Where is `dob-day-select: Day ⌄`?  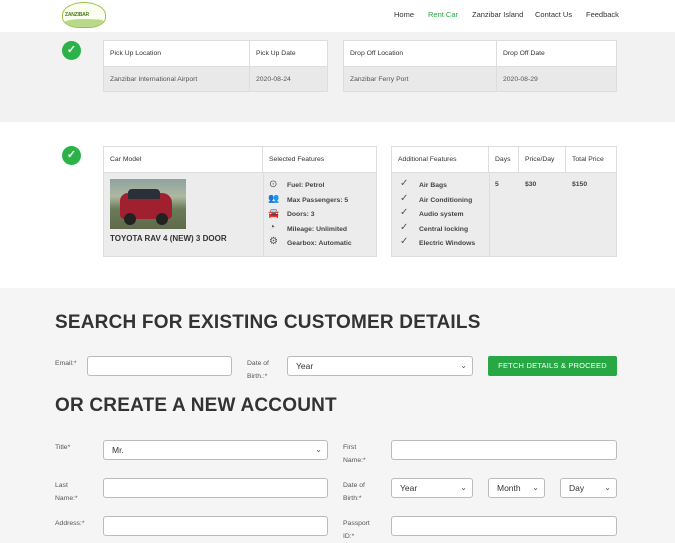
dob-day-select: Day ⌄ is located at coordinates (588, 488).